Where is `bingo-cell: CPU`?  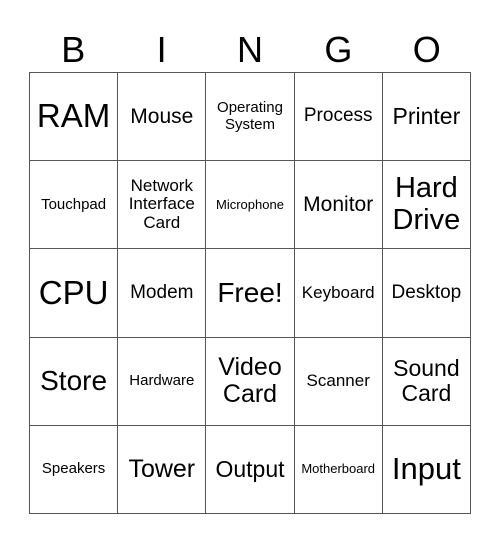
bingo-cell: CPU is located at coordinates (74, 293).